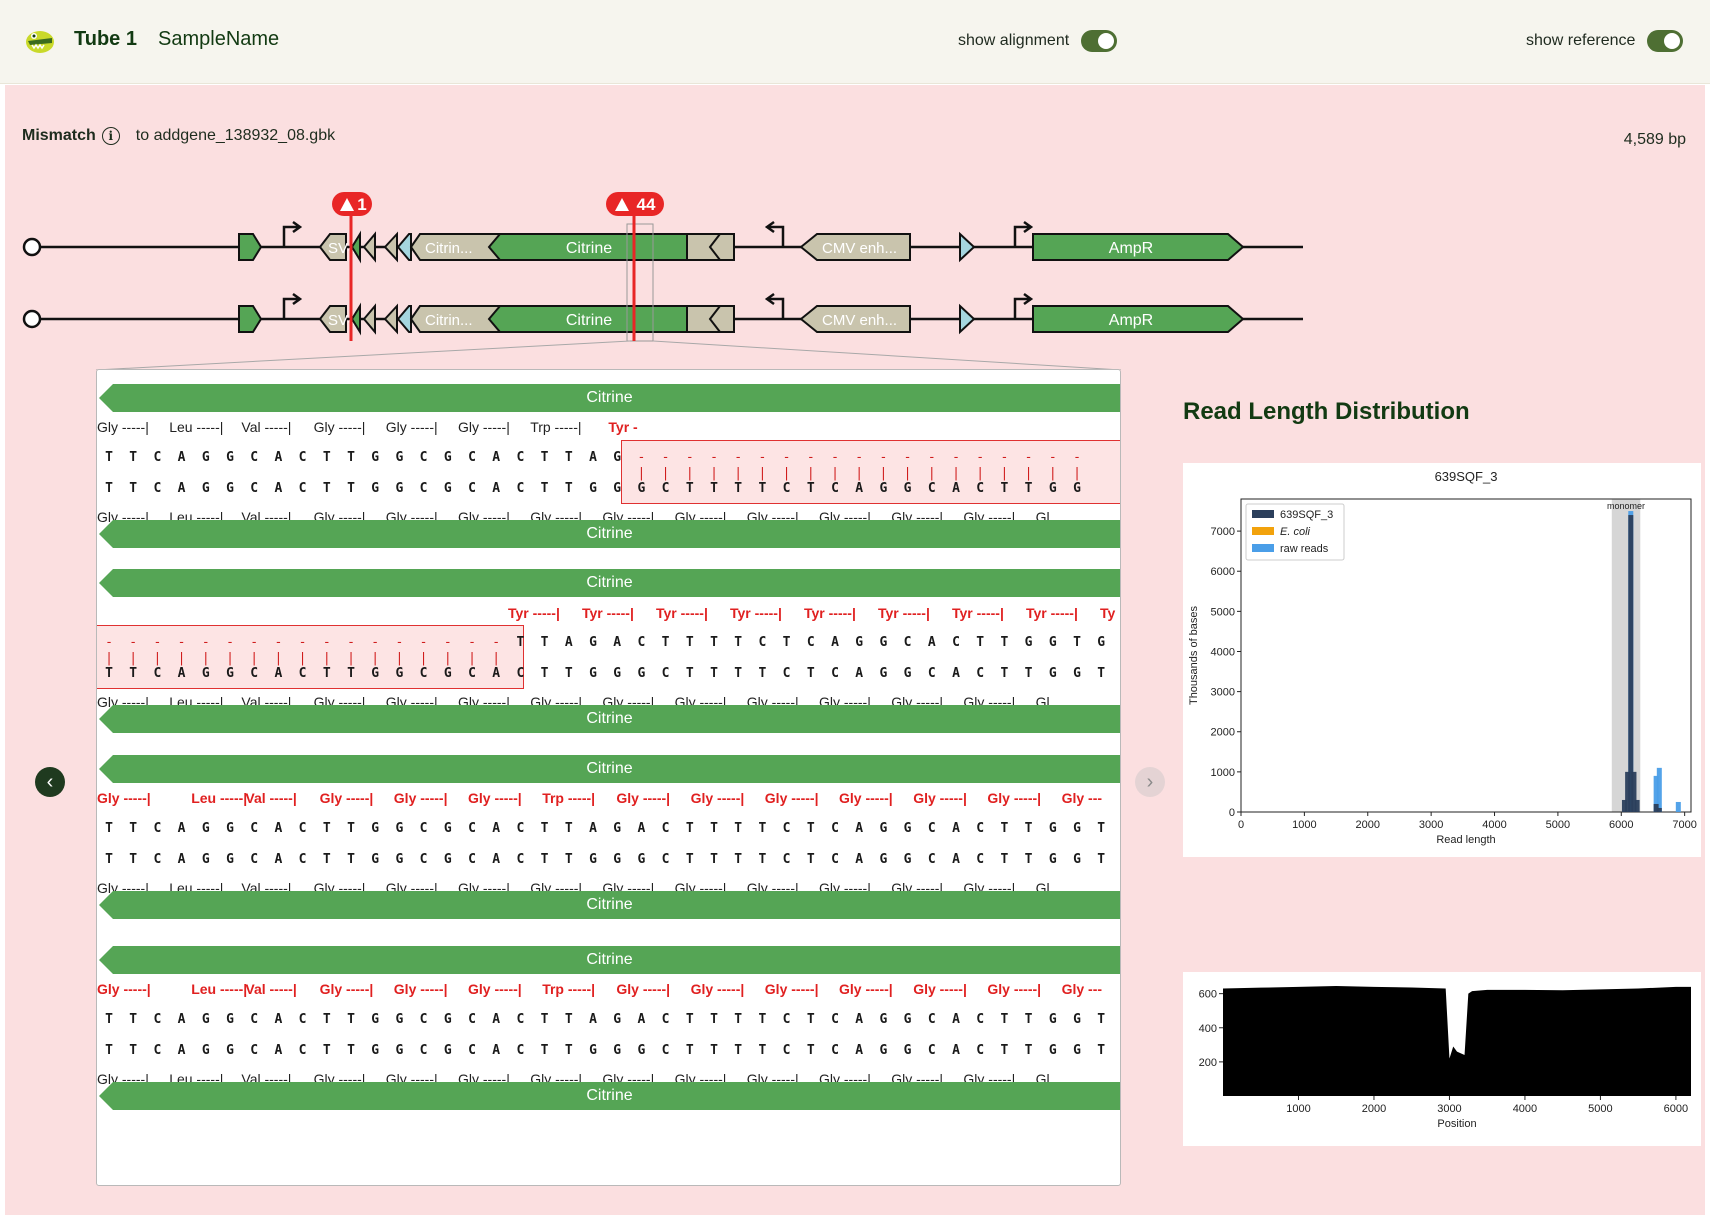 The width and height of the screenshot is (1710, 1215). What do you see at coordinates (1208, 1029) in the screenshot?
I see `y-tick-label: 400` at bounding box center [1208, 1029].